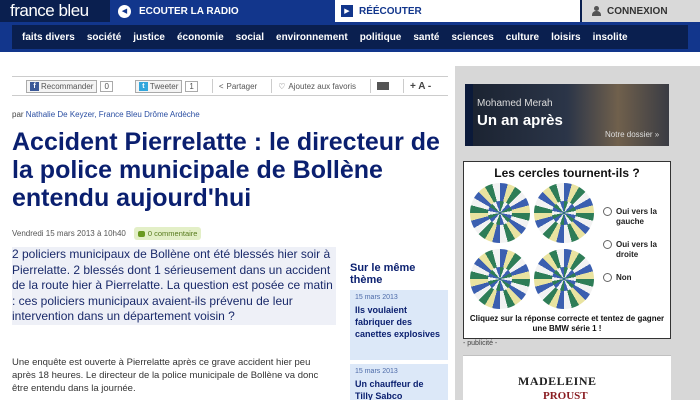 The width and height of the screenshot is (700, 400). What do you see at coordinates (567, 173) in the screenshot?
I see `ad-title: Les cercles tournent-ils ?` at bounding box center [567, 173].